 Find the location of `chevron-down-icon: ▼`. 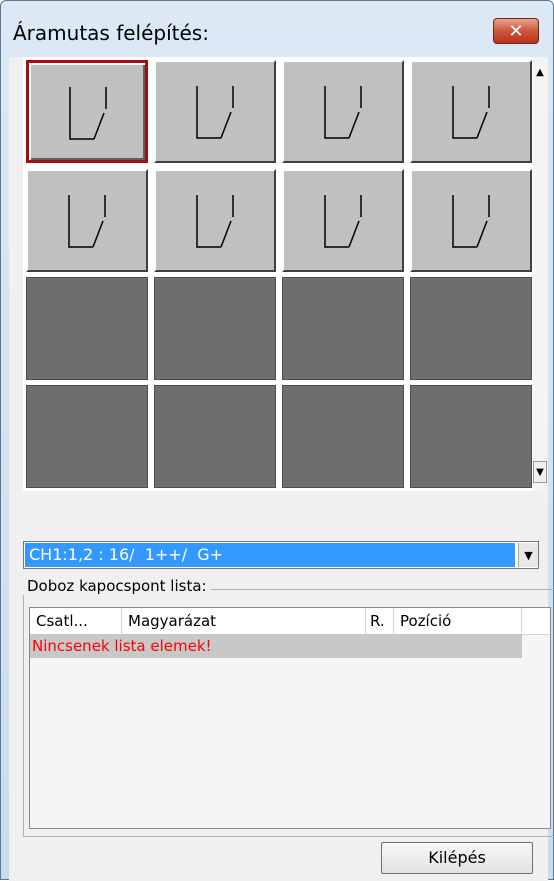

chevron-down-icon: ▼ is located at coordinates (528, 555).